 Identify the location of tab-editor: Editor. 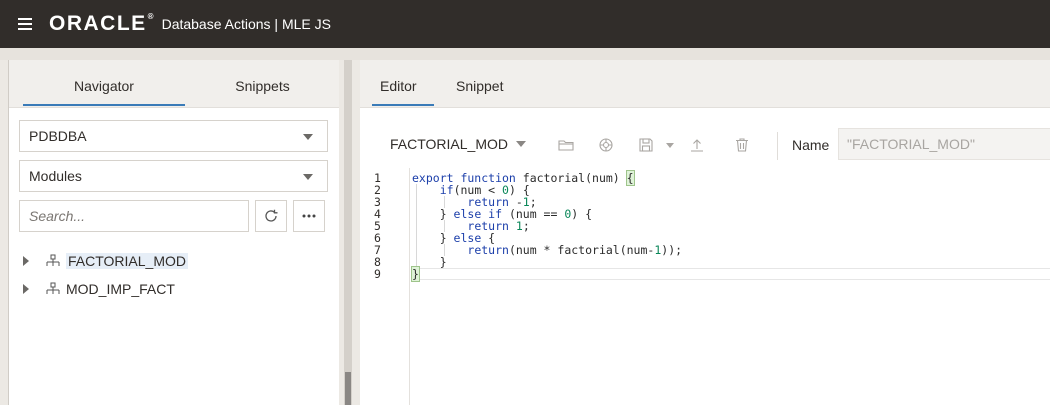
(398, 86).